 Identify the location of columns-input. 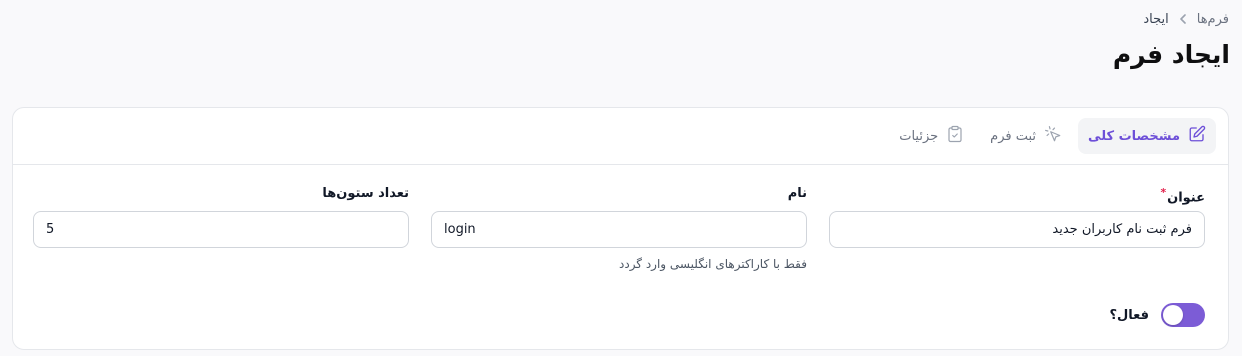
(221, 229).